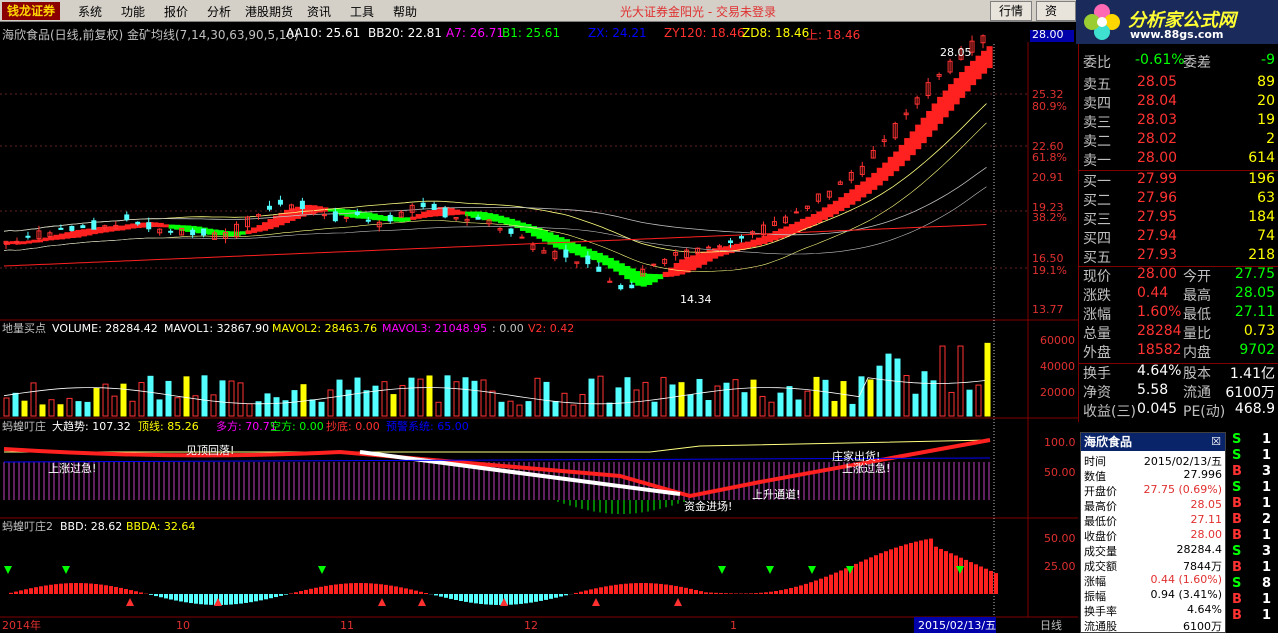  I want to click on bbd-axis-label: 25.00, so click(1060, 566).